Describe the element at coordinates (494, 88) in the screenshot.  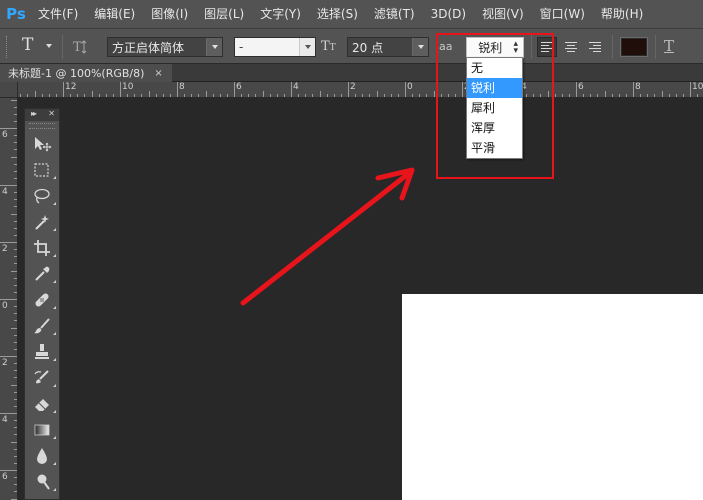
I see `antialias-option-sharp: 锐利` at that location.